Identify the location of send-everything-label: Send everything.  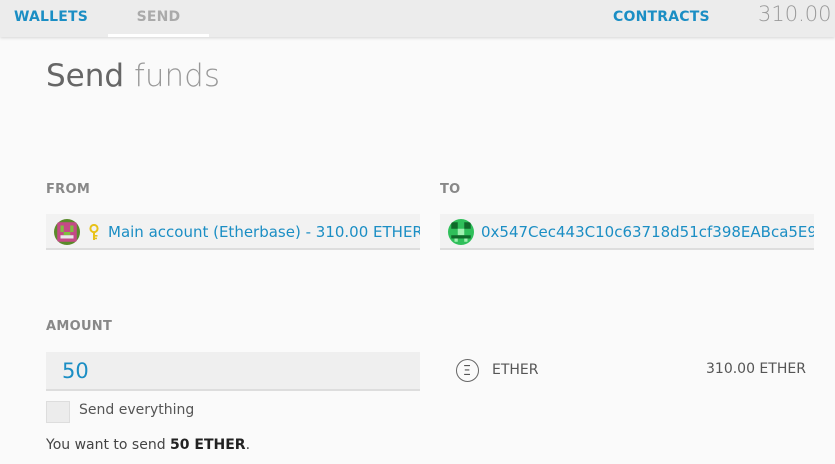
(136, 410).